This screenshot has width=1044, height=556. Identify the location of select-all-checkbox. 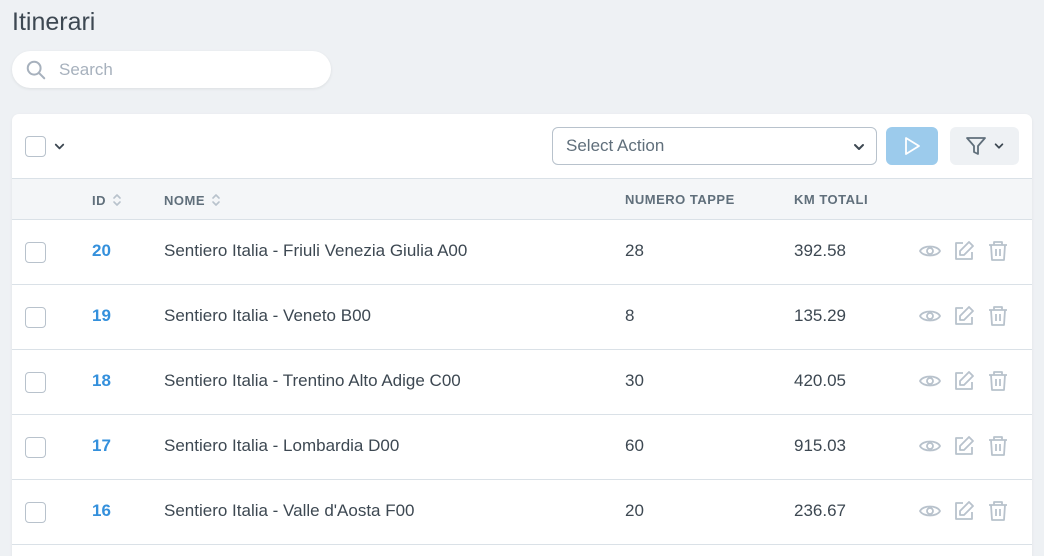
(35, 146).